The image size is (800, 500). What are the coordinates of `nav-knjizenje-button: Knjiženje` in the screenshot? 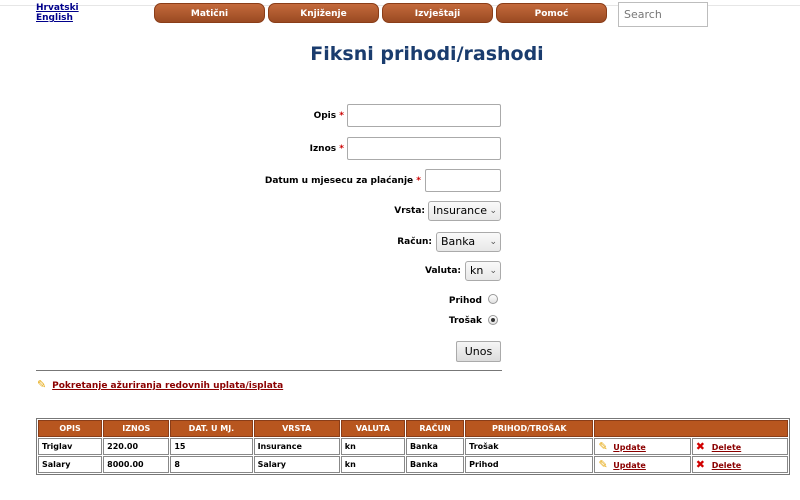 It's located at (323, 13).